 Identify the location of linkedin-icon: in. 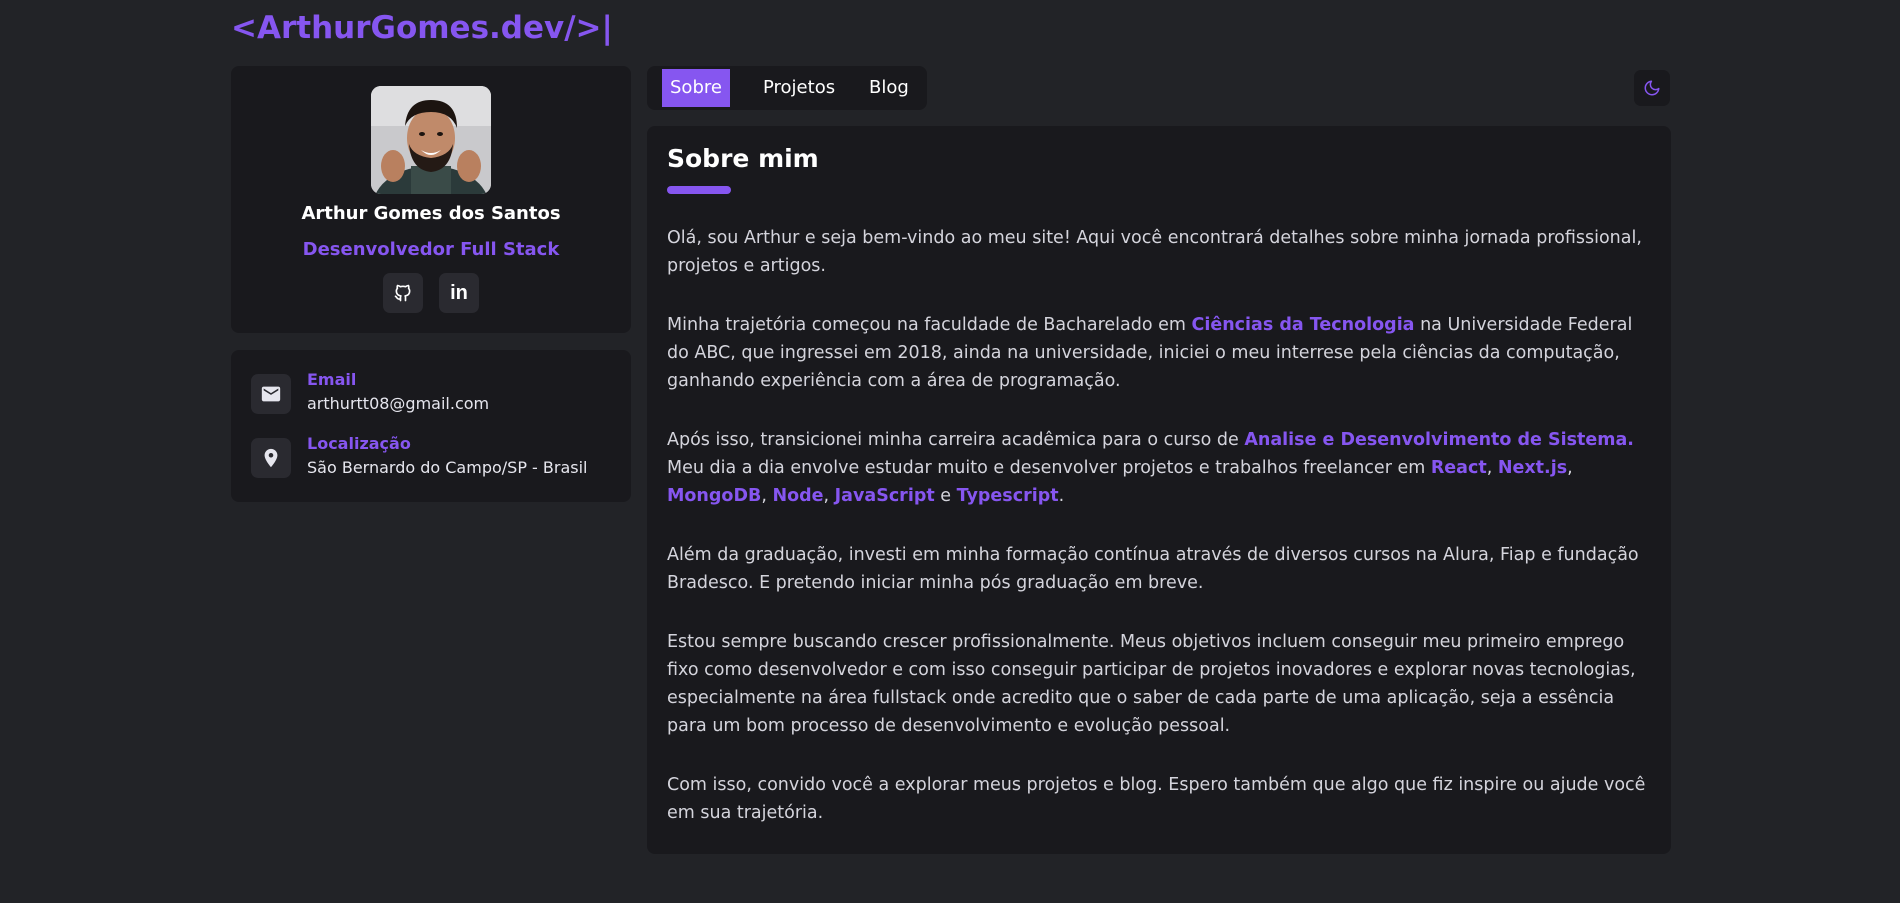
(459, 292).